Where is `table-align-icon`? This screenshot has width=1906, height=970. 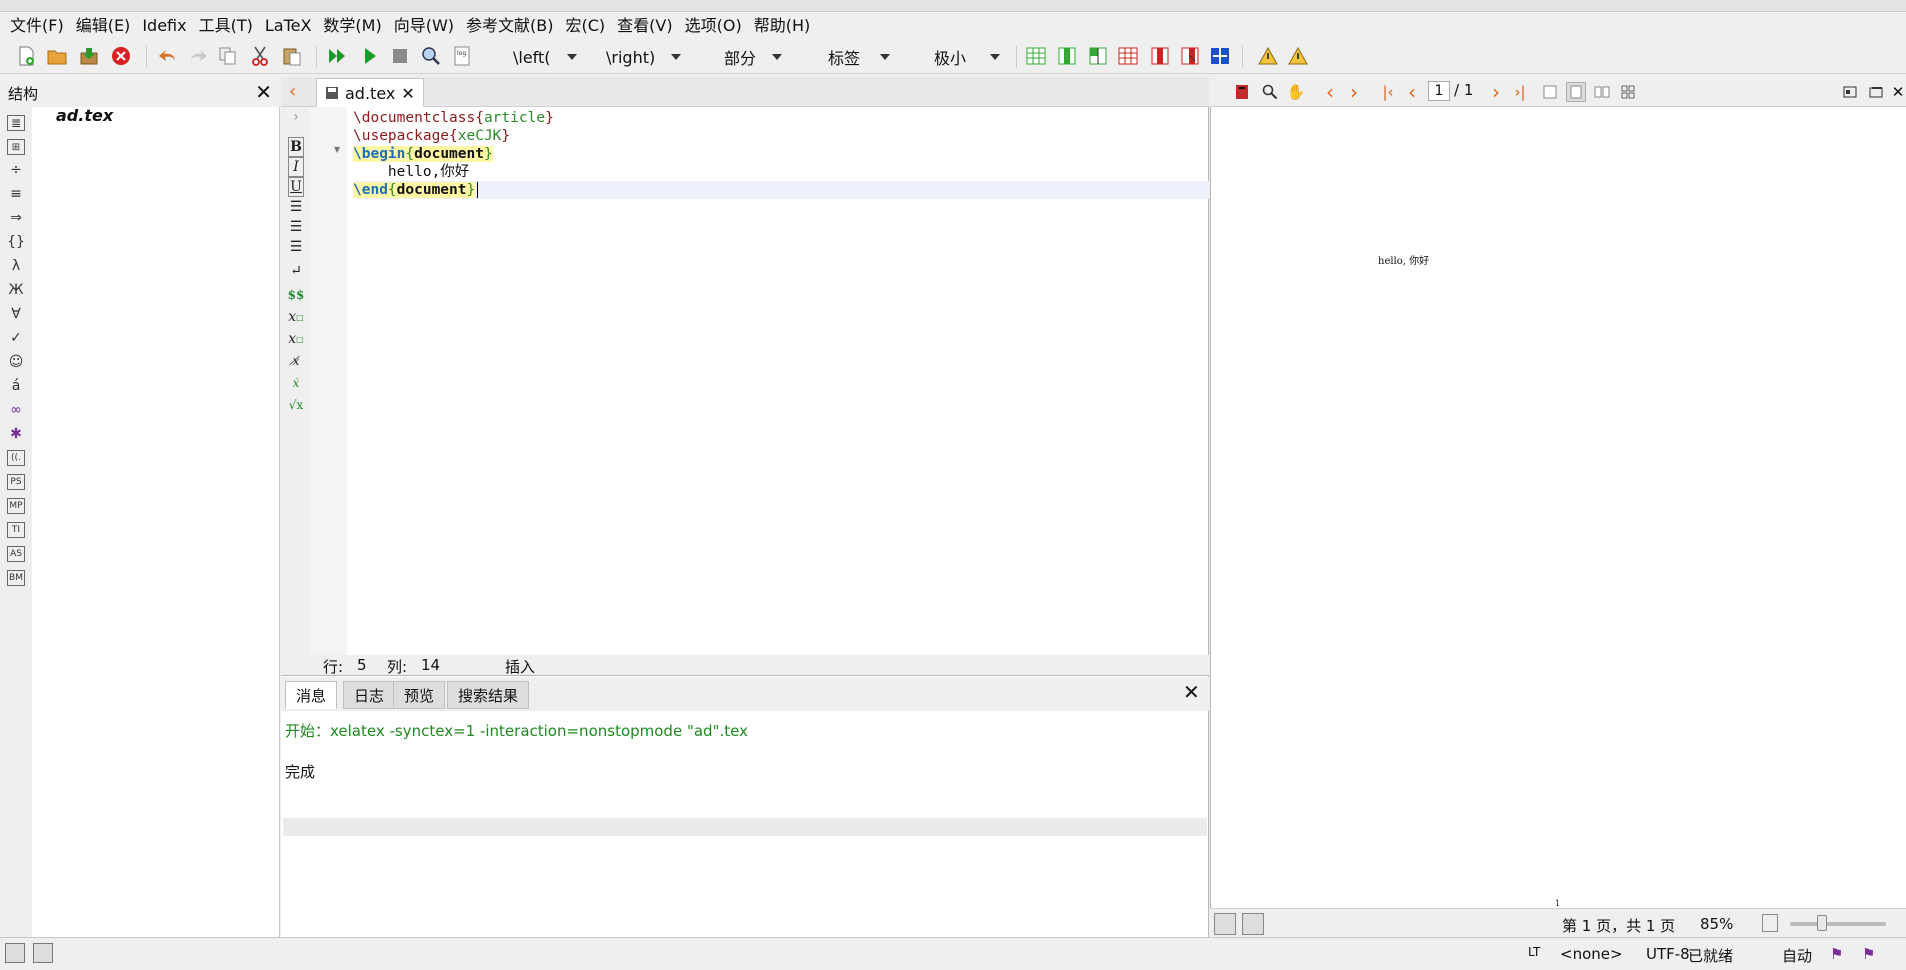 table-align-icon is located at coordinates (1220, 56).